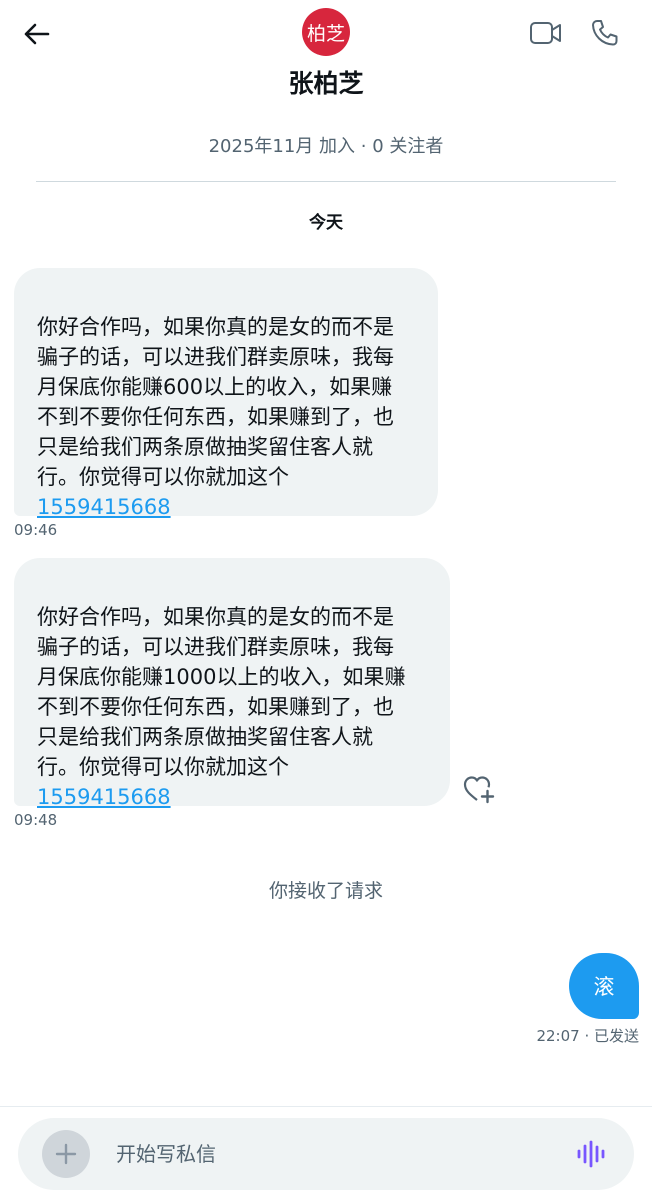 The height and width of the screenshot is (1200, 652). I want to click on voice-call-button, so click(605, 33).